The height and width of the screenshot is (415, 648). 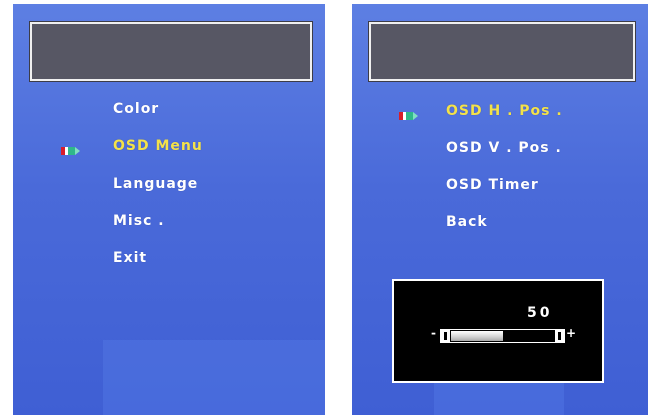 What do you see at coordinates (214, 377) in the screenshot?
I see `panel-shade` at bounding box center [214, 377].